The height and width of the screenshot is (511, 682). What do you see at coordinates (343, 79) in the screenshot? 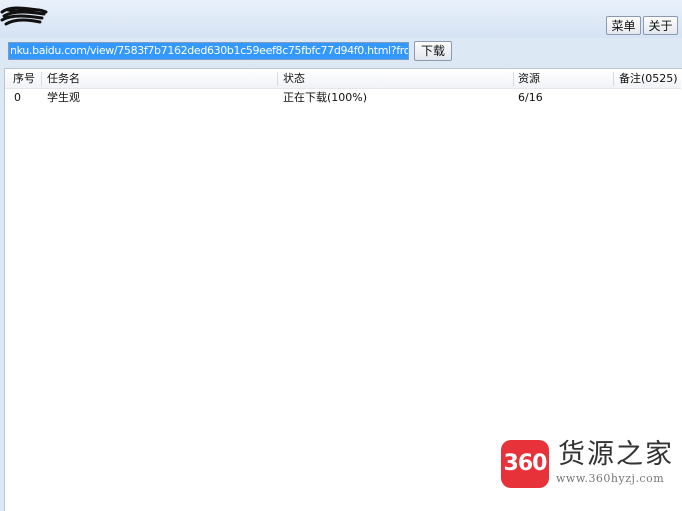
I see `task-list-header: 序号 任务名 状态 资源 备注(0525)` at bounding box center [343, 79].